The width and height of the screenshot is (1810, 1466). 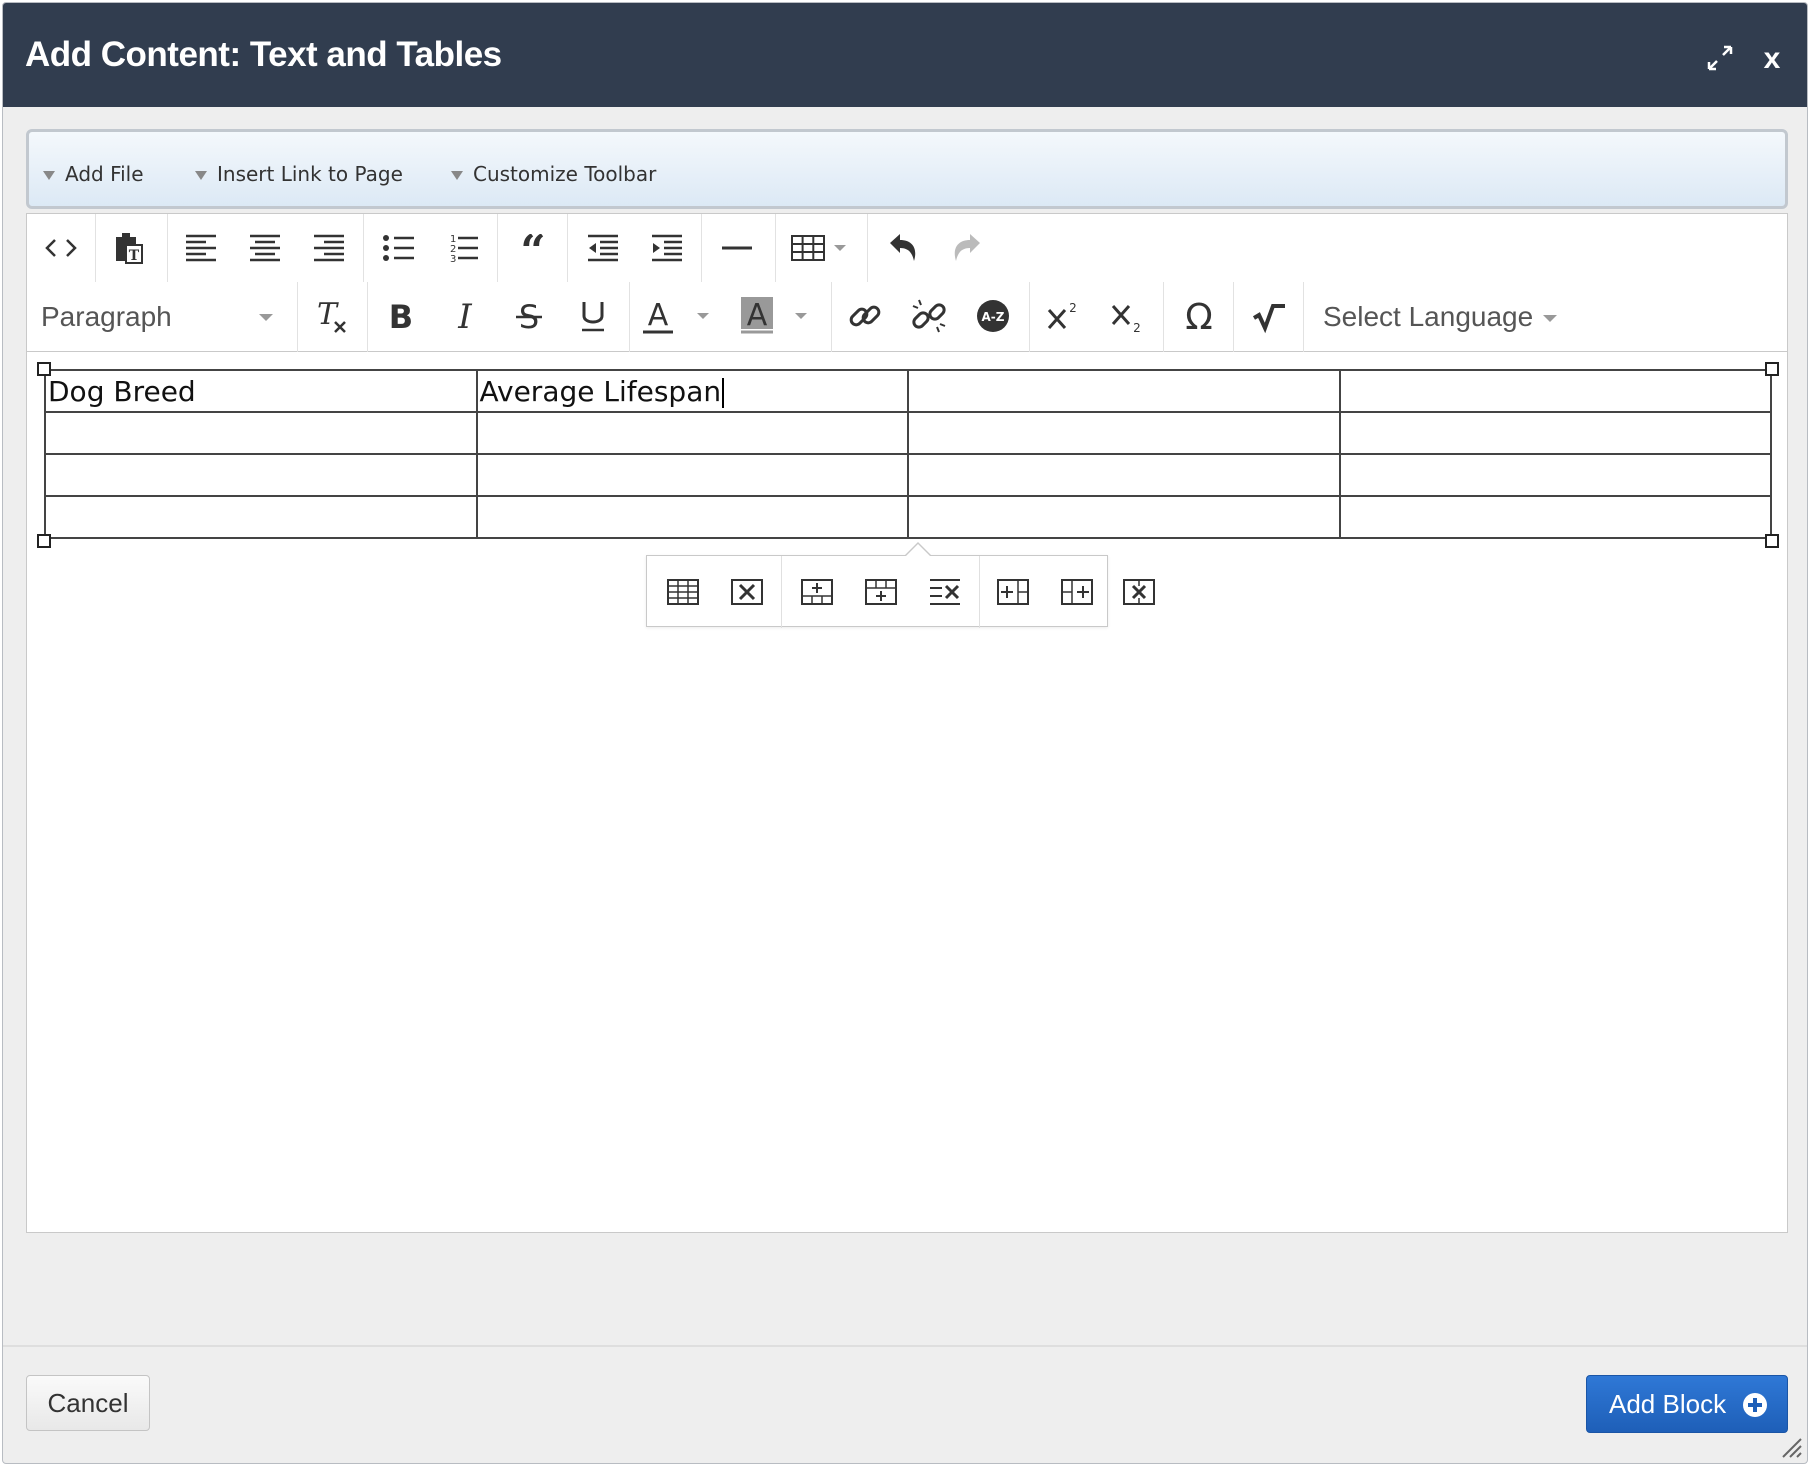 I want to click on strikethrough-icon: S, so click(x=529, y=316).